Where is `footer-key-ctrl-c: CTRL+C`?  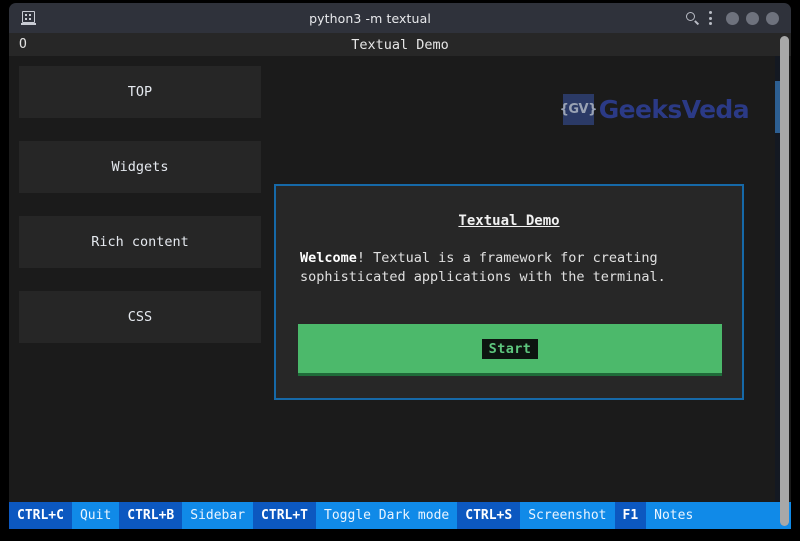 footer-key-ctrl-c: CTRL+C is located at coordinates (40, 515).